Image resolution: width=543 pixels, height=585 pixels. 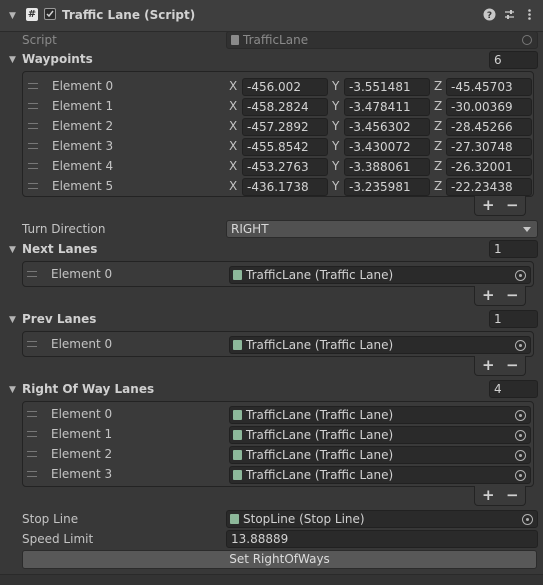 What do you see at coordinates (387, 127) in the screenshot?
I see `waypoint-y-field: -3.456302` at bounding box center [387, 127].